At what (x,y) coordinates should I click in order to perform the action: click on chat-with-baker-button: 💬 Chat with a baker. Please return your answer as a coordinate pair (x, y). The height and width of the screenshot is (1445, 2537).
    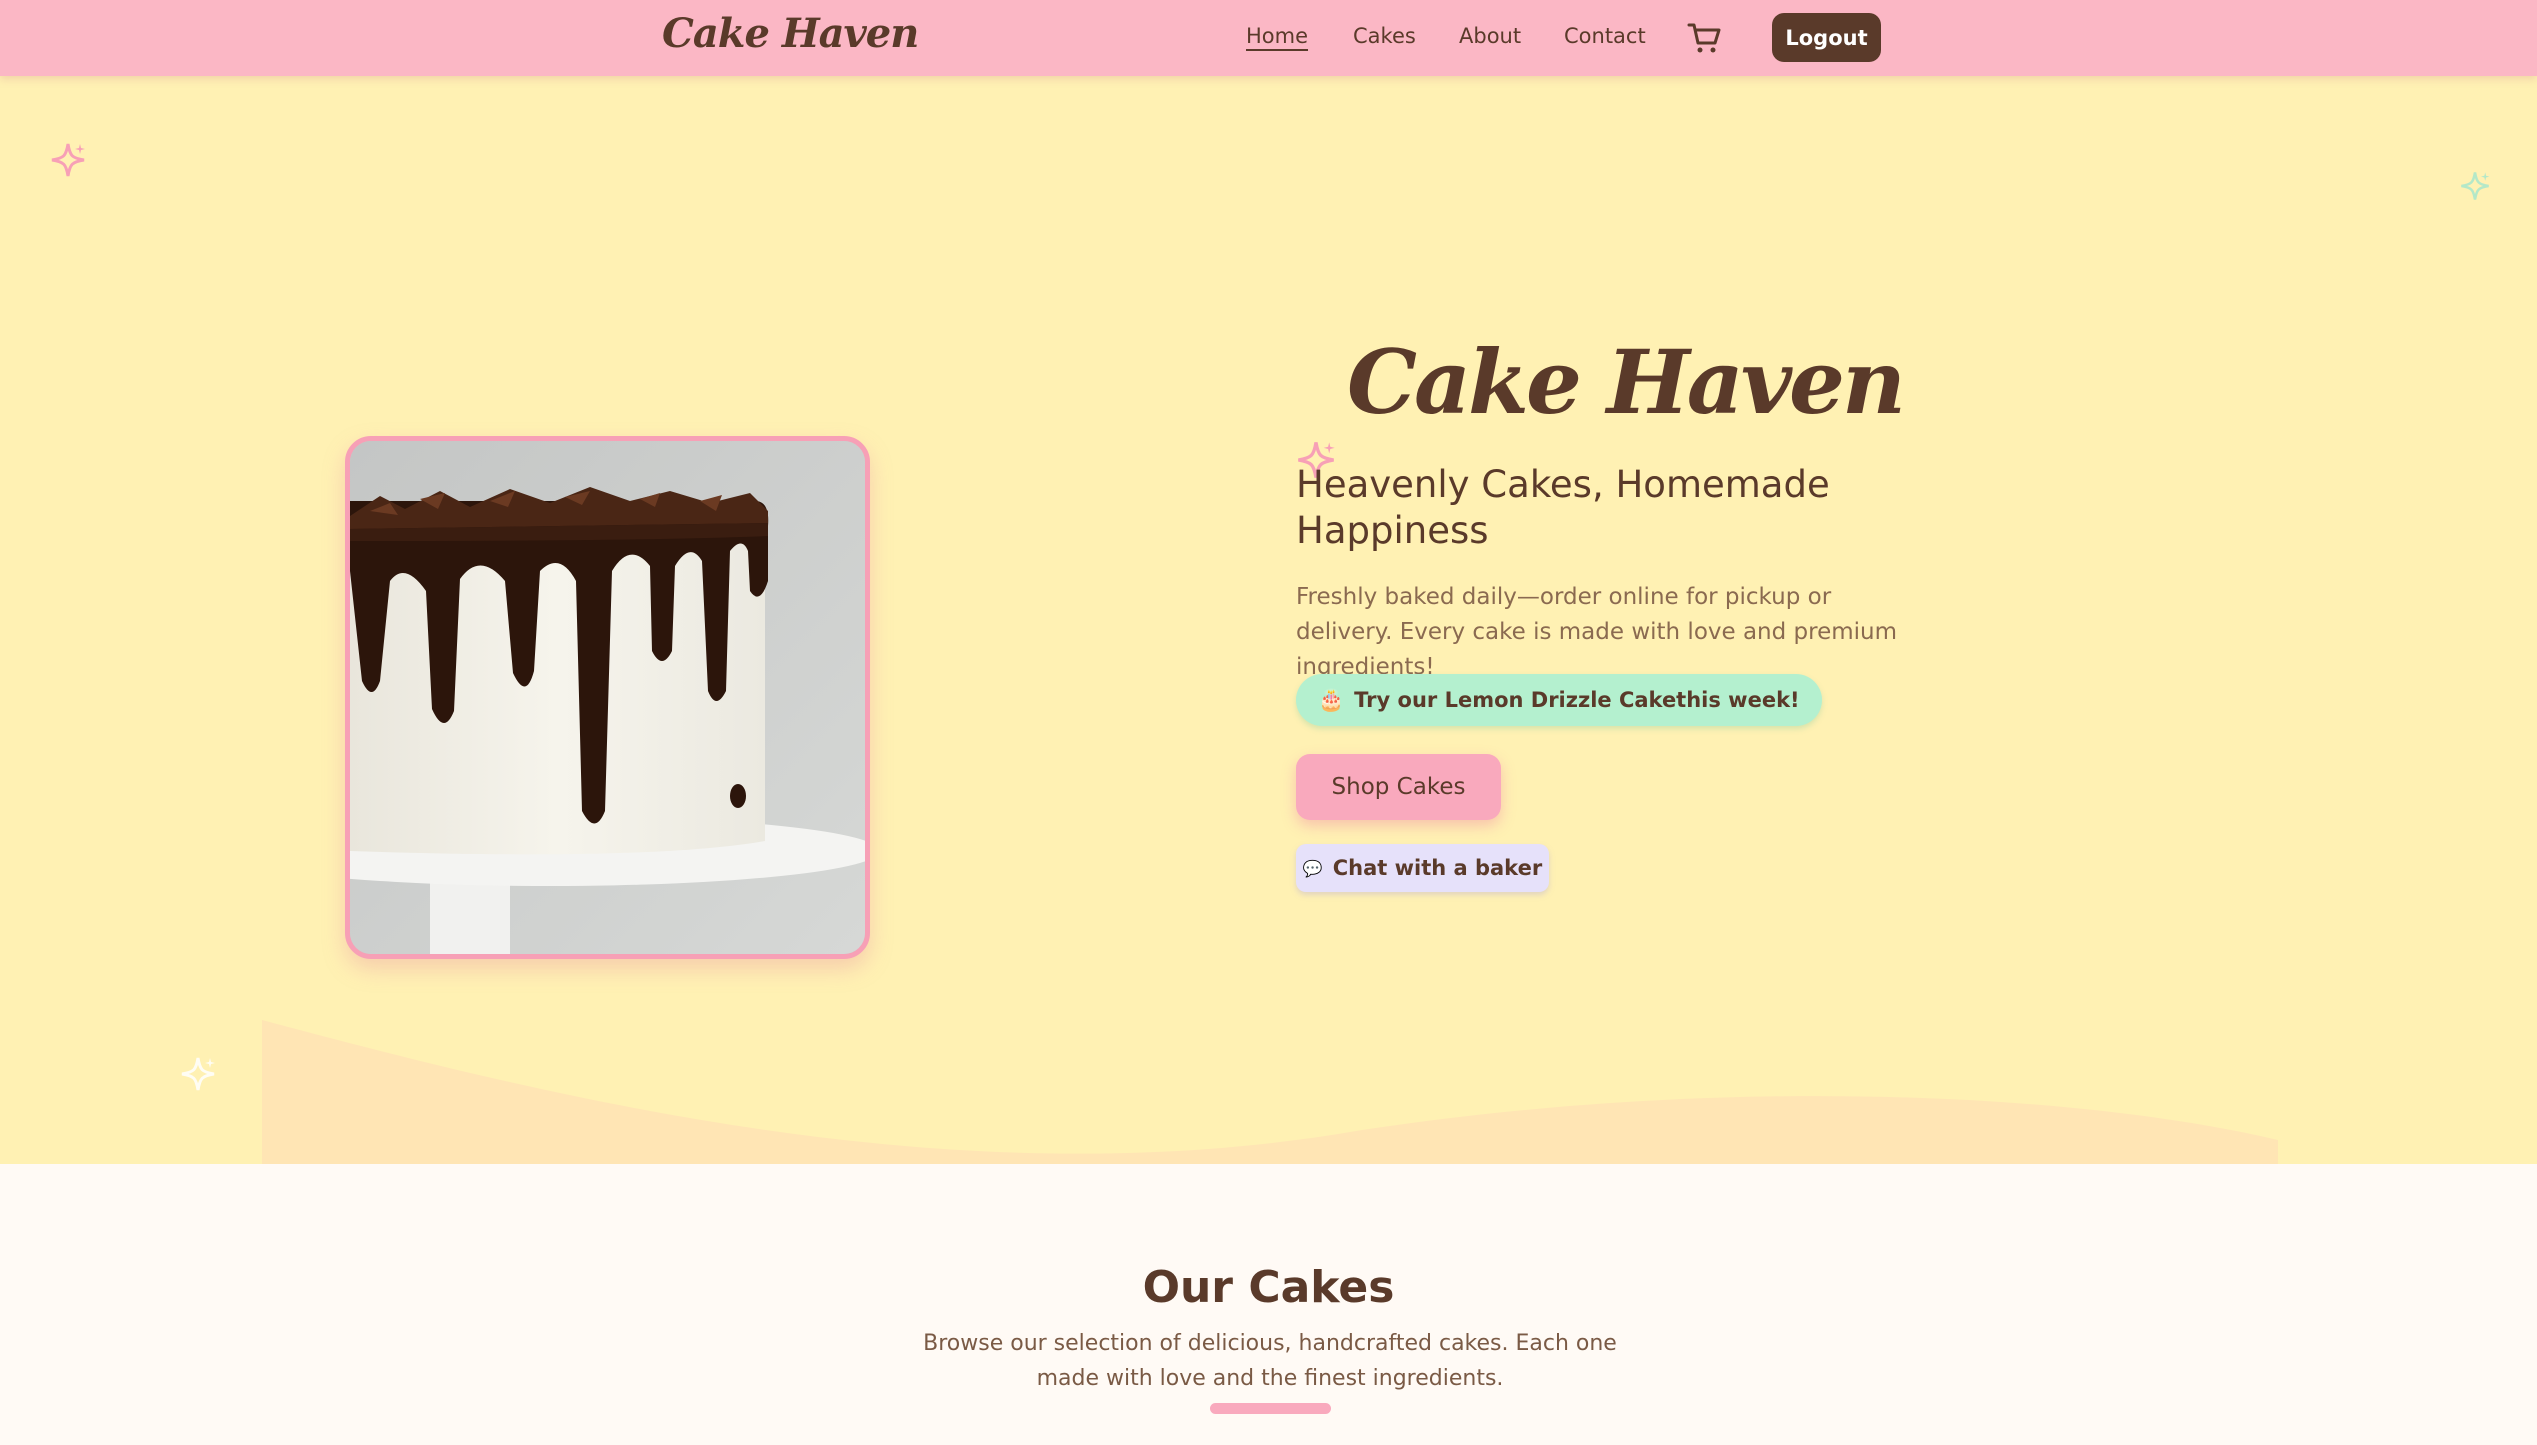
    Looking at the image, I should click on (1422, 868).